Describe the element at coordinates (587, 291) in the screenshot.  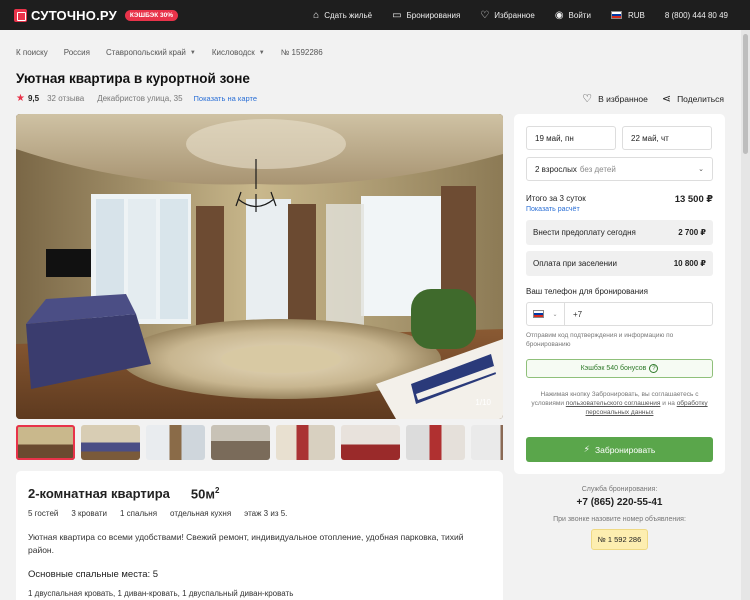
I see `phone-label: Ваш телефон для бронирования` at that location.